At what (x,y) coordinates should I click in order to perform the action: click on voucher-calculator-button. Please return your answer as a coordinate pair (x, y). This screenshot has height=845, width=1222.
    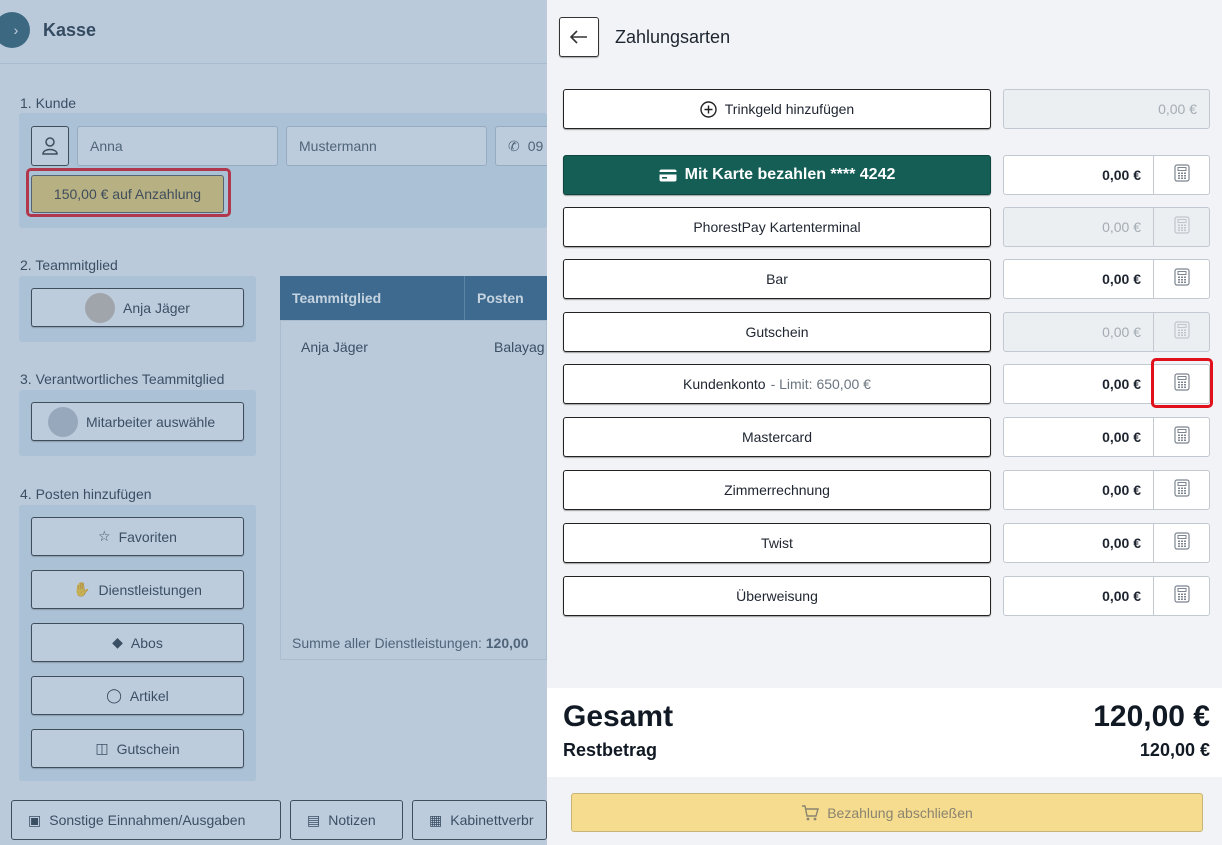
    Looking at the image, I should click on (1181, 332).